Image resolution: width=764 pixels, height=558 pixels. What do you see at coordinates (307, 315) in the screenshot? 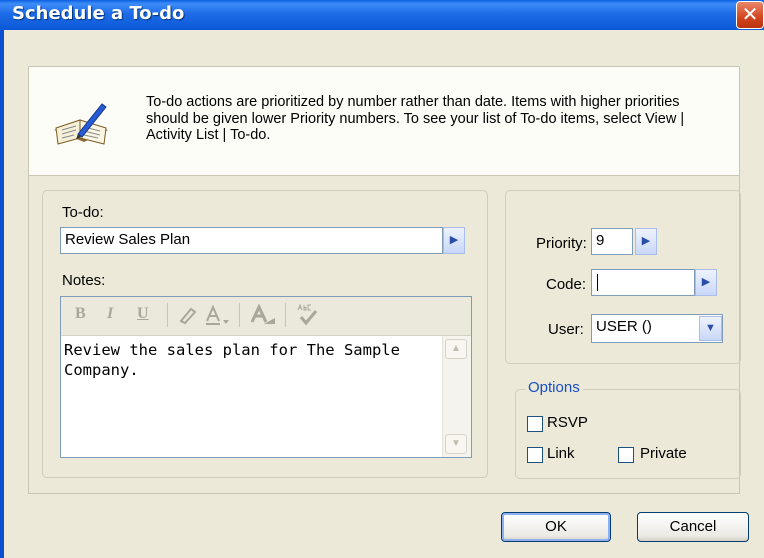
I see `spell-check-icon` at bounding box center [307, 315].